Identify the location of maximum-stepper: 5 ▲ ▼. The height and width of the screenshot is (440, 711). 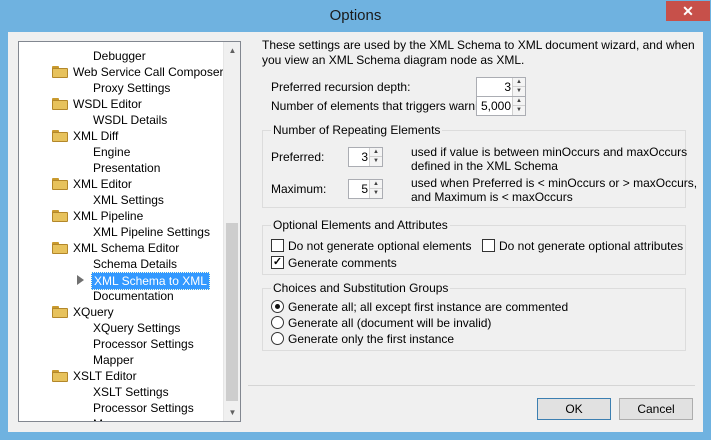
(365, 189).